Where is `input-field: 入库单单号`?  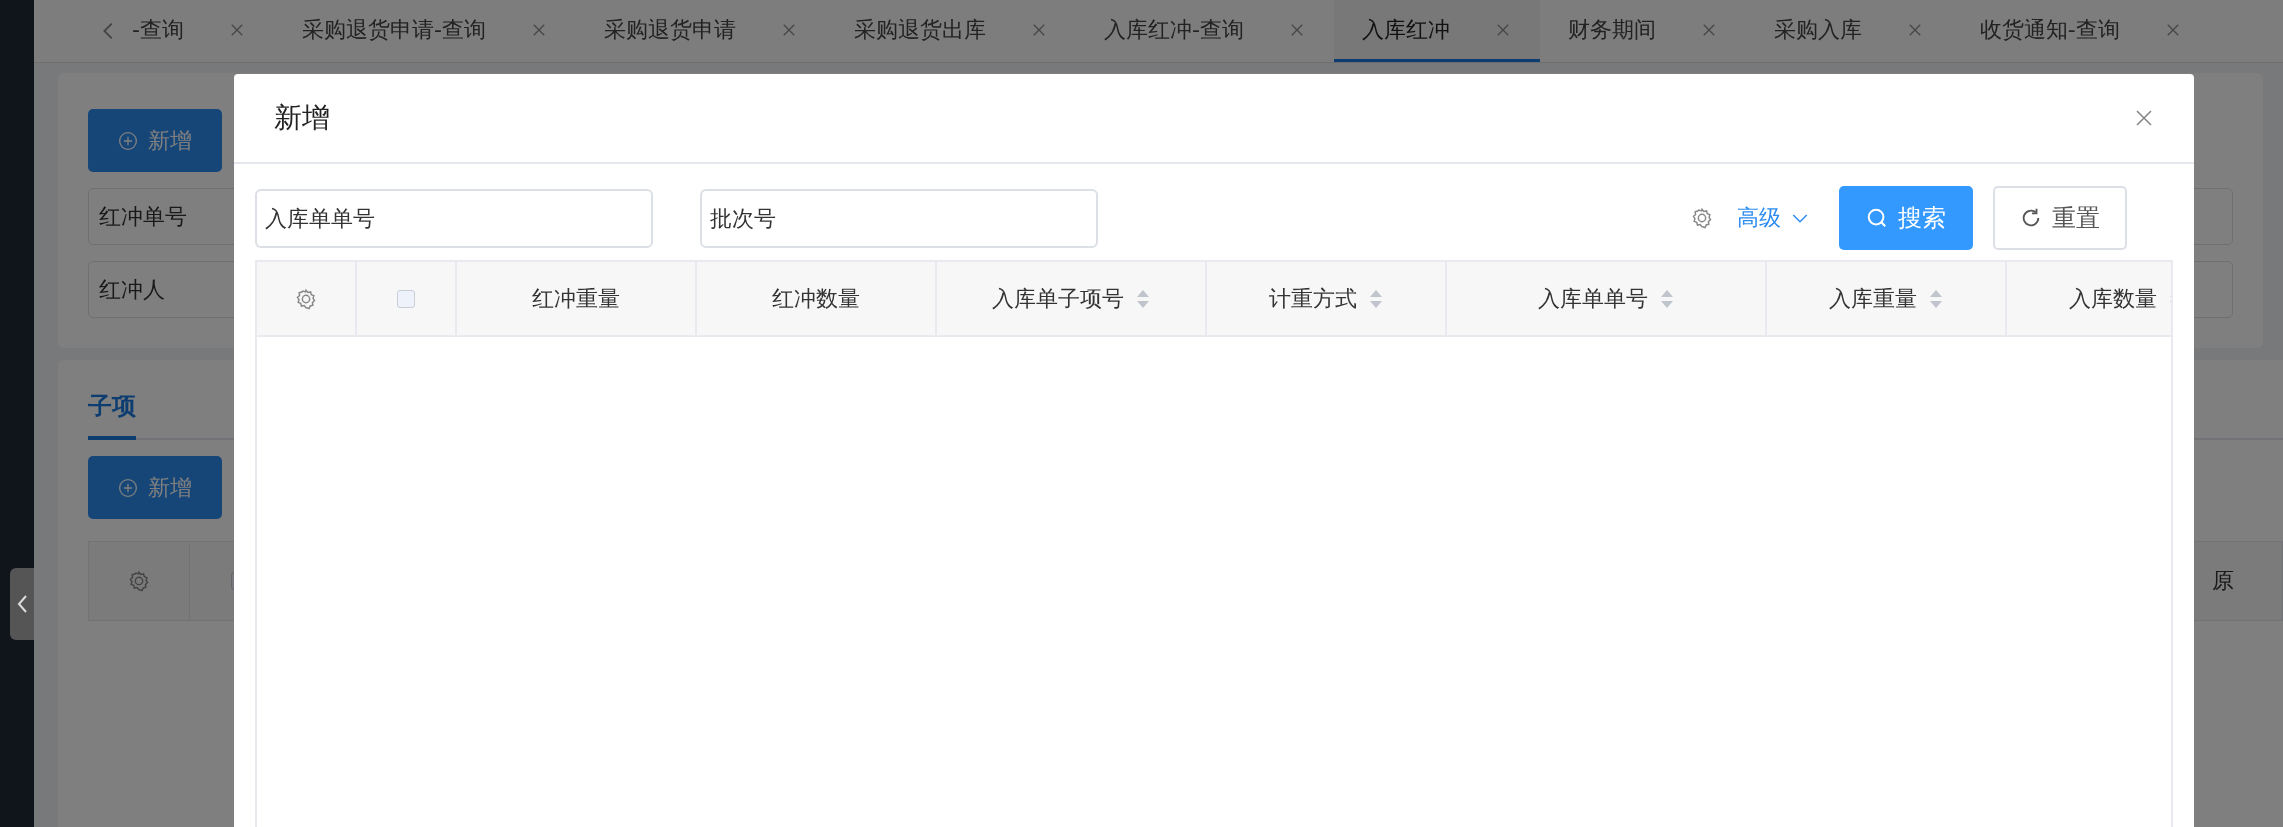 input-field: 入库单单号 is located at coordinates (454, 218).